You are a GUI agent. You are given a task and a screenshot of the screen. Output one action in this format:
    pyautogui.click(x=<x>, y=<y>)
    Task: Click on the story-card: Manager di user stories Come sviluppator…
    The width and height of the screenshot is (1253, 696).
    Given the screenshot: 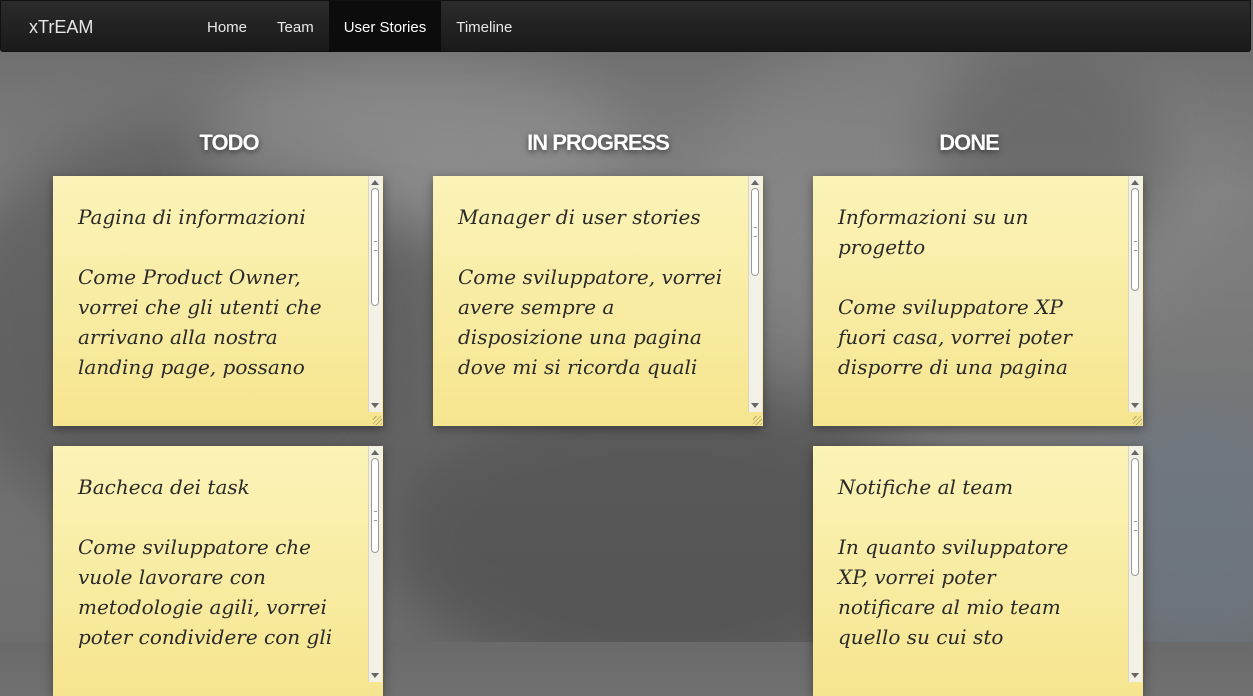 What is the action you would take?
    pyautogui.click(x=598, y=301)
    